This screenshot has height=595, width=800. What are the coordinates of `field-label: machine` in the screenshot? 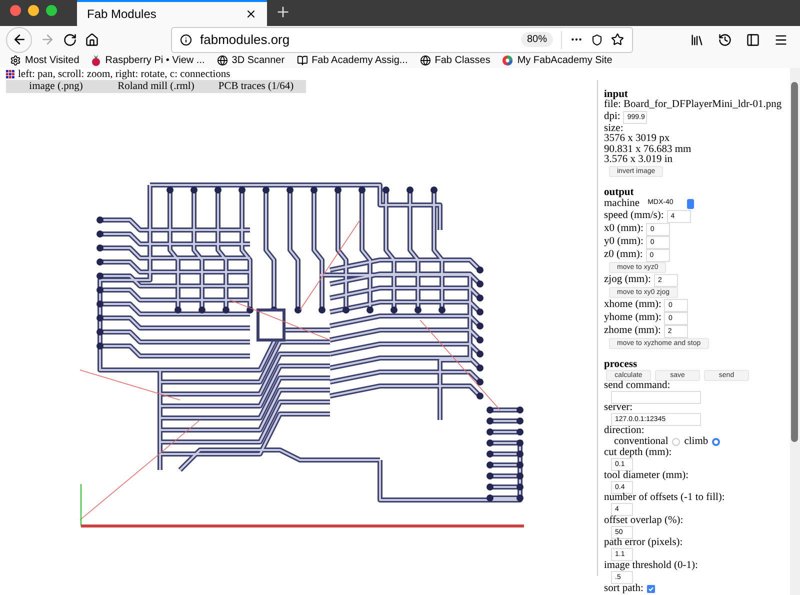 It's located at (622, 203).